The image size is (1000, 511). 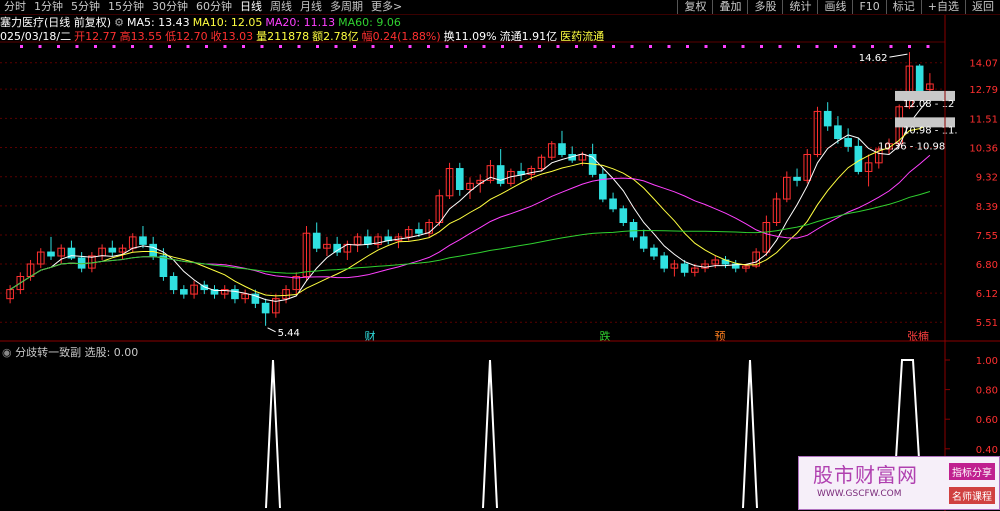 I want to click on period-tab-9: 多周期, so click(x=346, y=7).